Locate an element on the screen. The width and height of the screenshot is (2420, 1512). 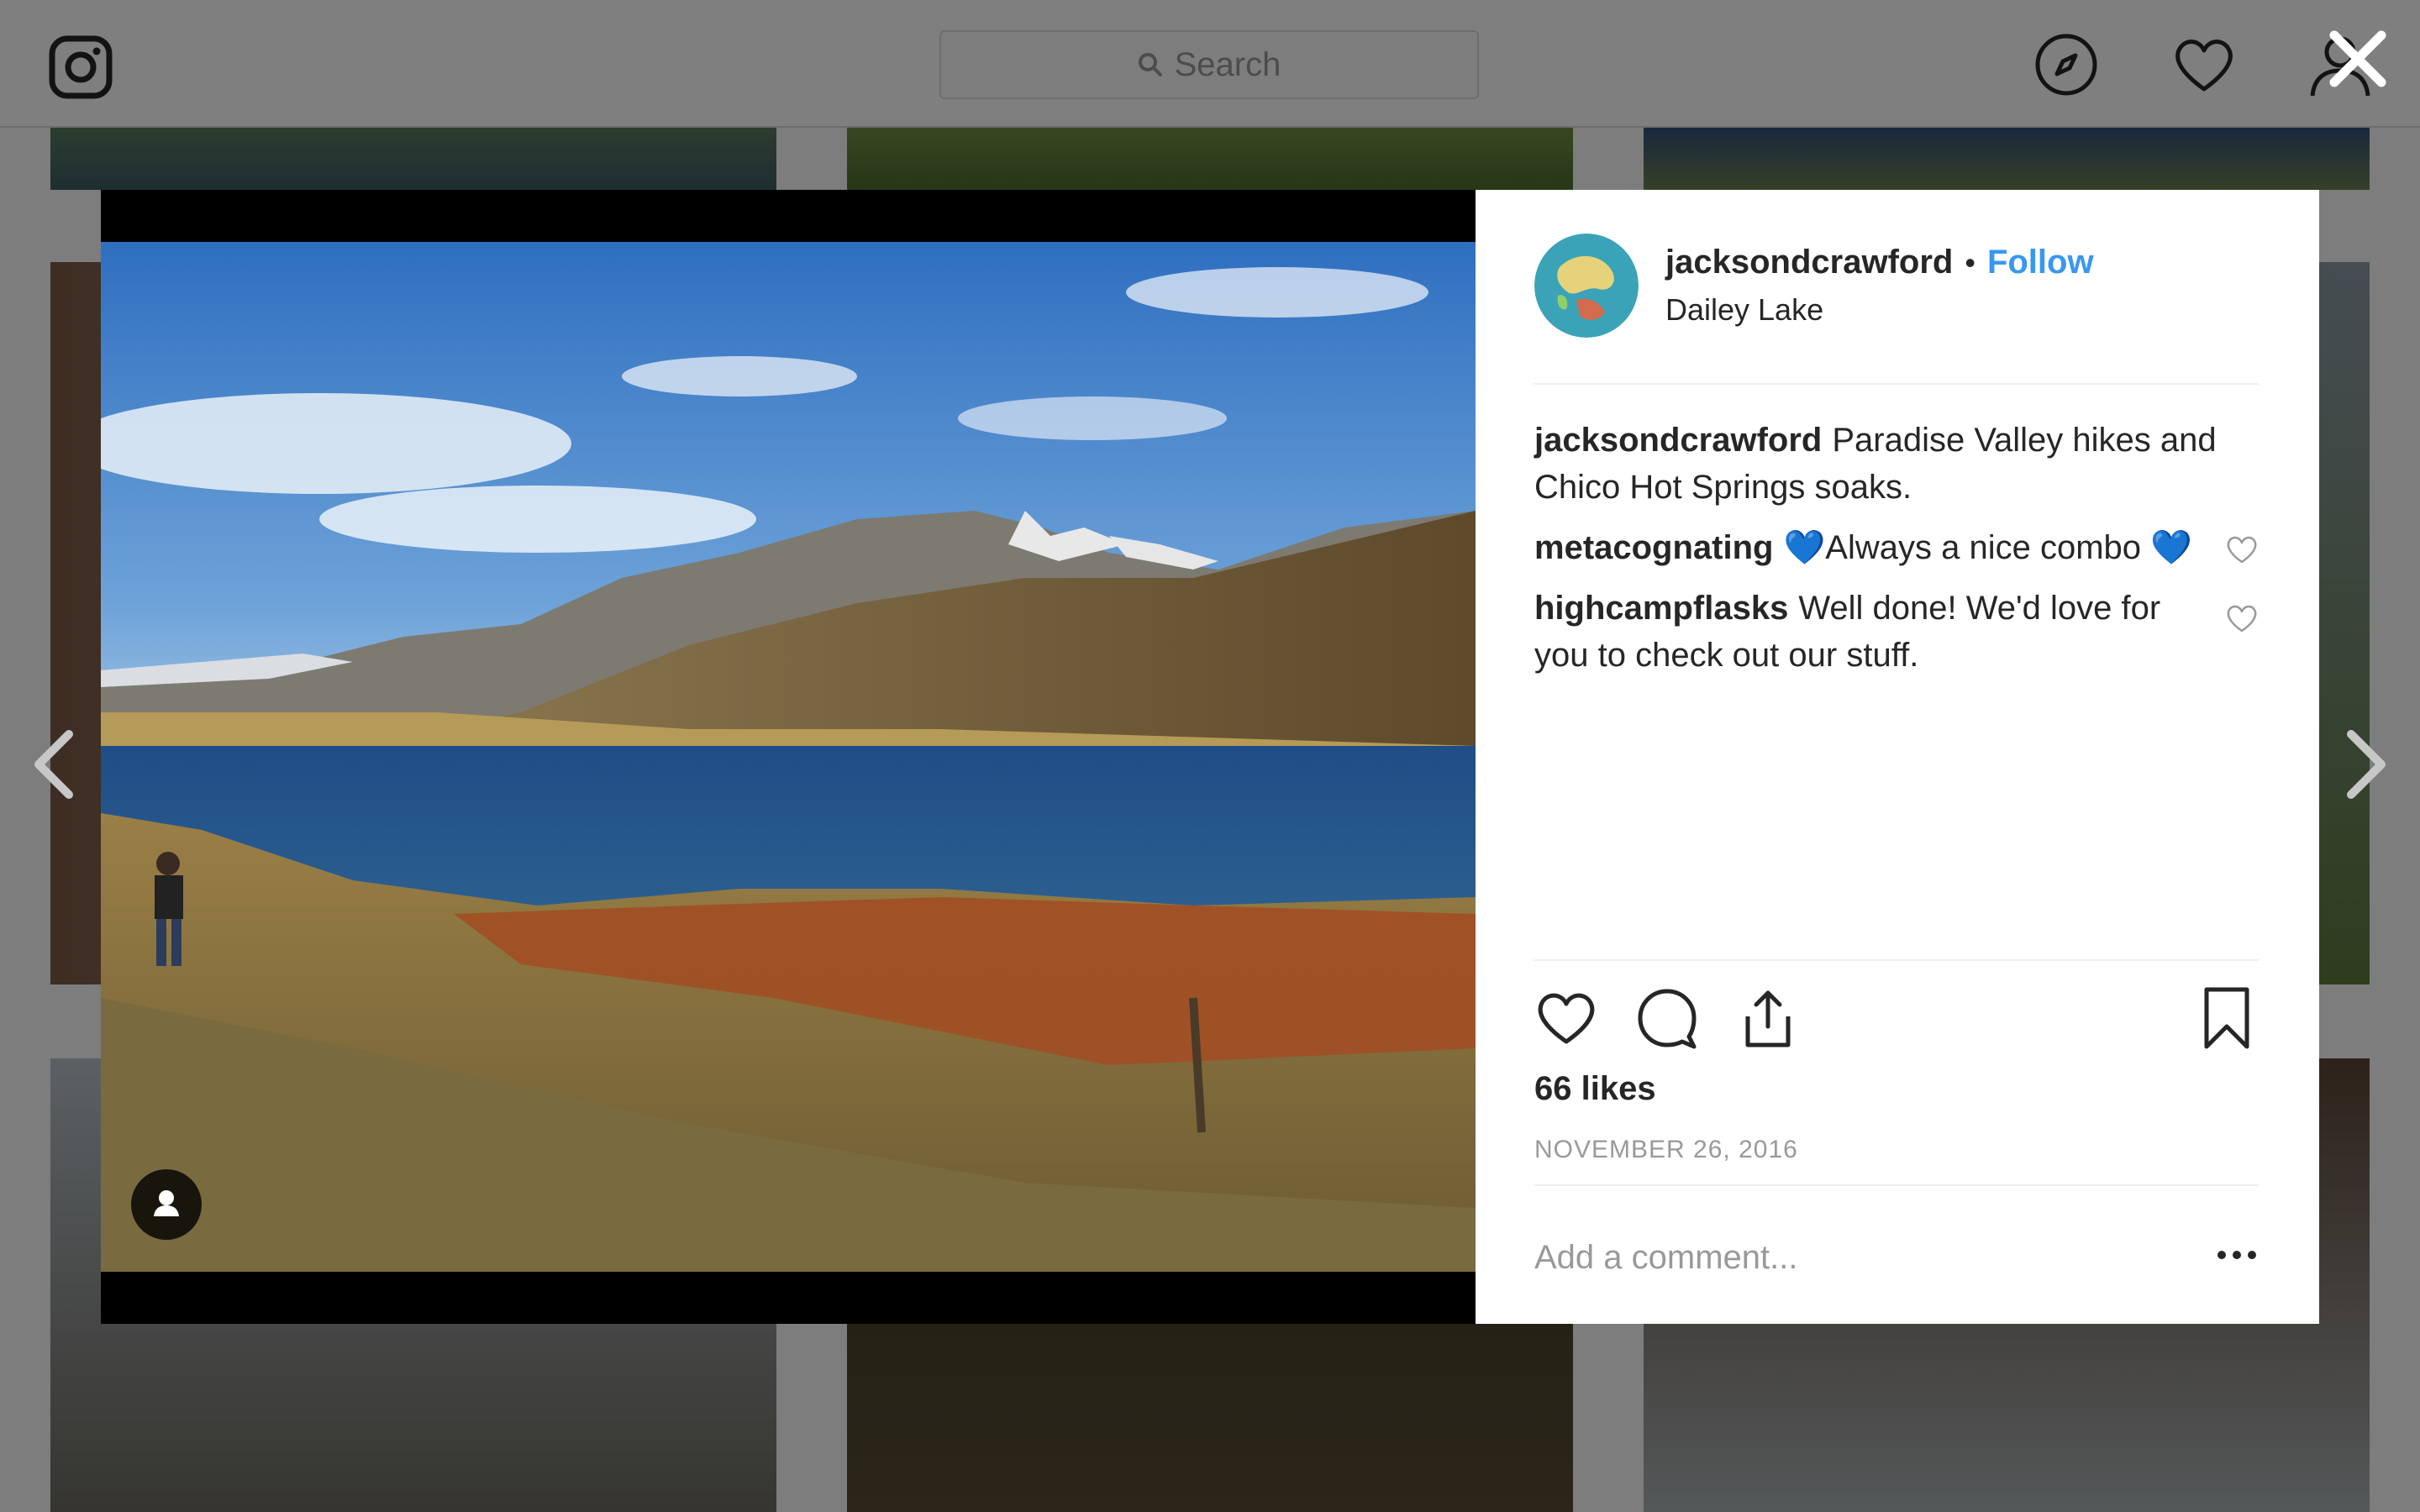
likes-count: 66 likes is located at coordinates (1595, 1089).